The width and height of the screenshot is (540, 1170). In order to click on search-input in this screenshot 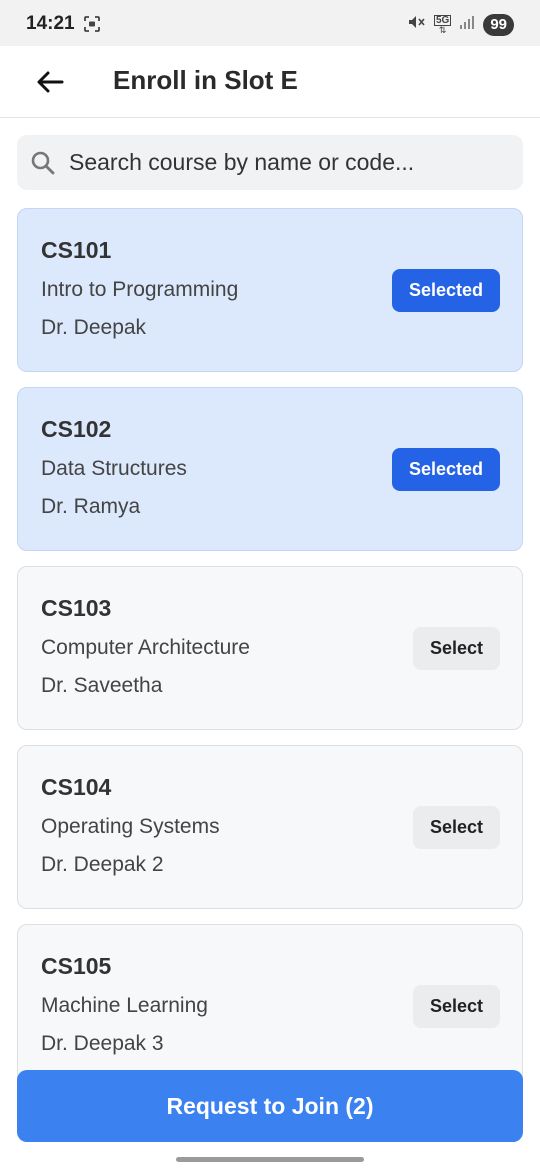, I will do `click(289, 162)`.